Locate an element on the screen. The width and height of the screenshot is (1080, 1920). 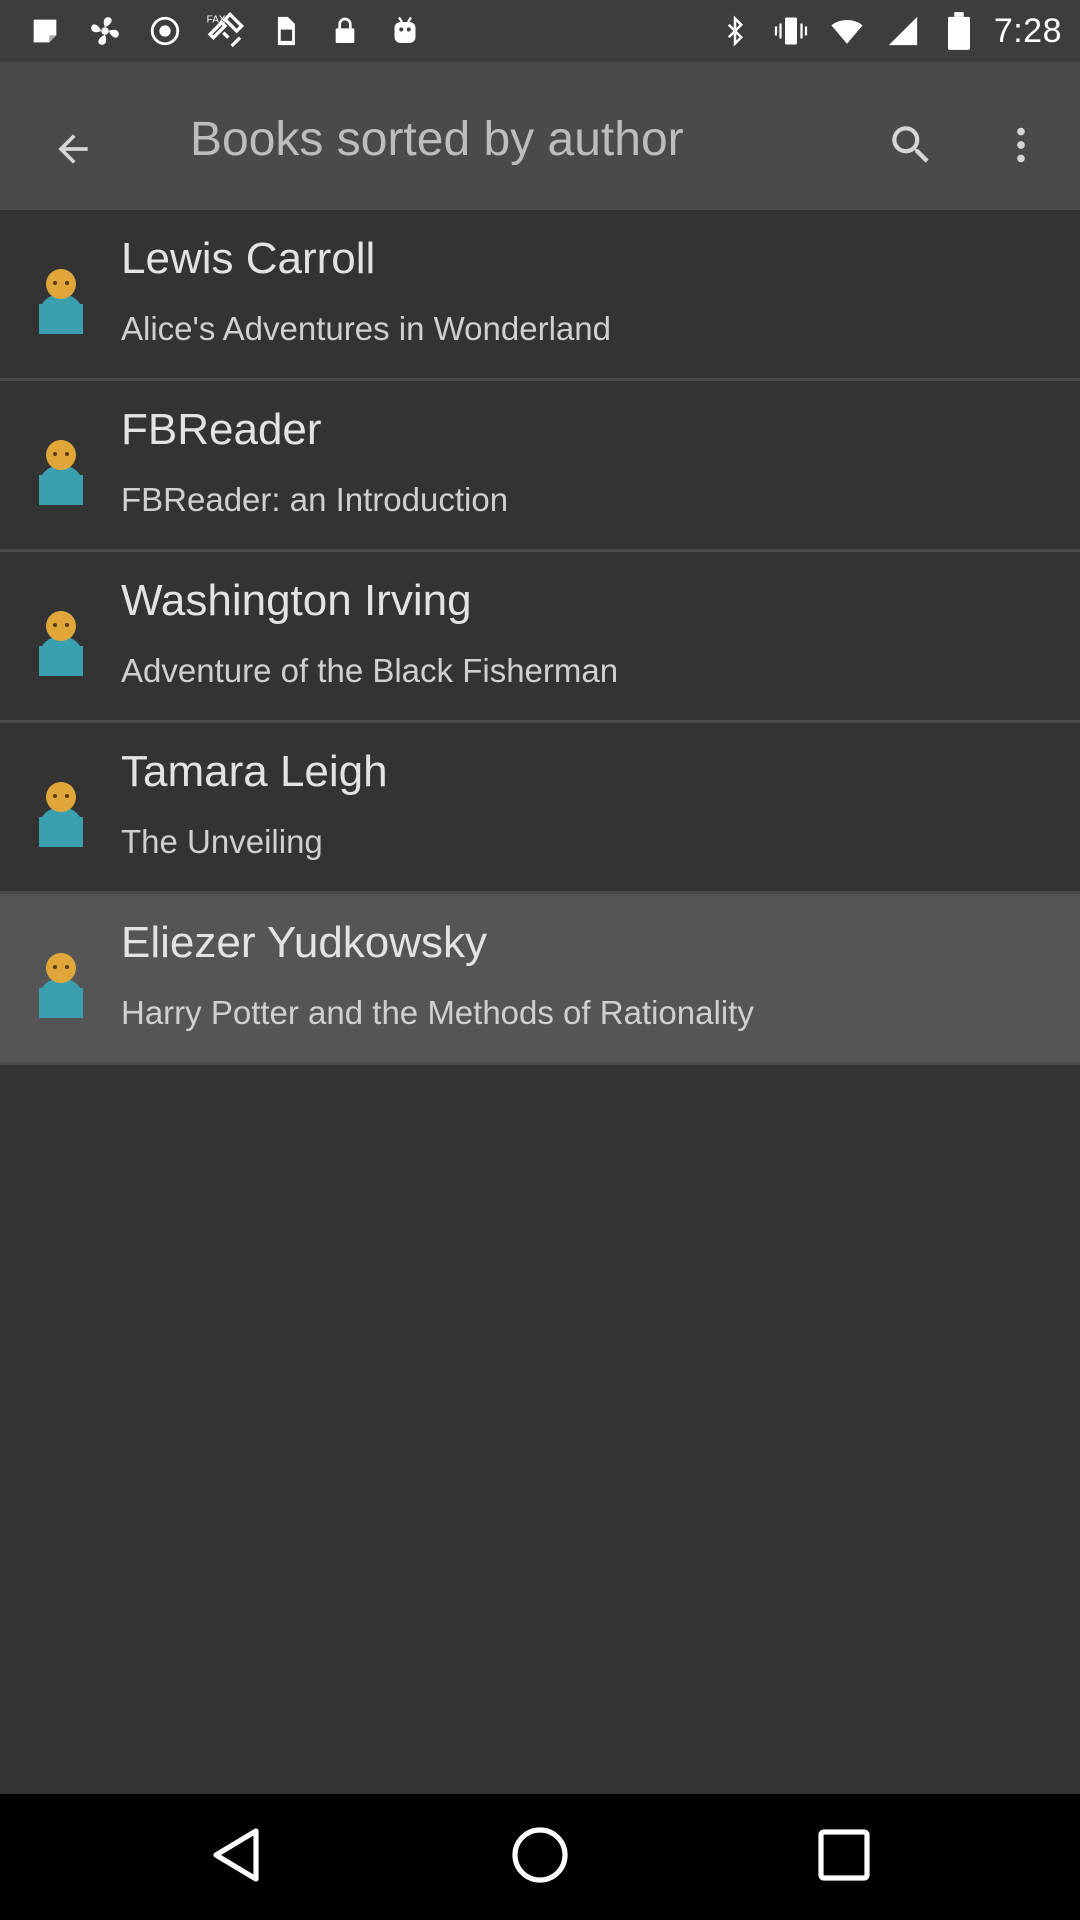
battery-icon is located at coordinates (959, 31).